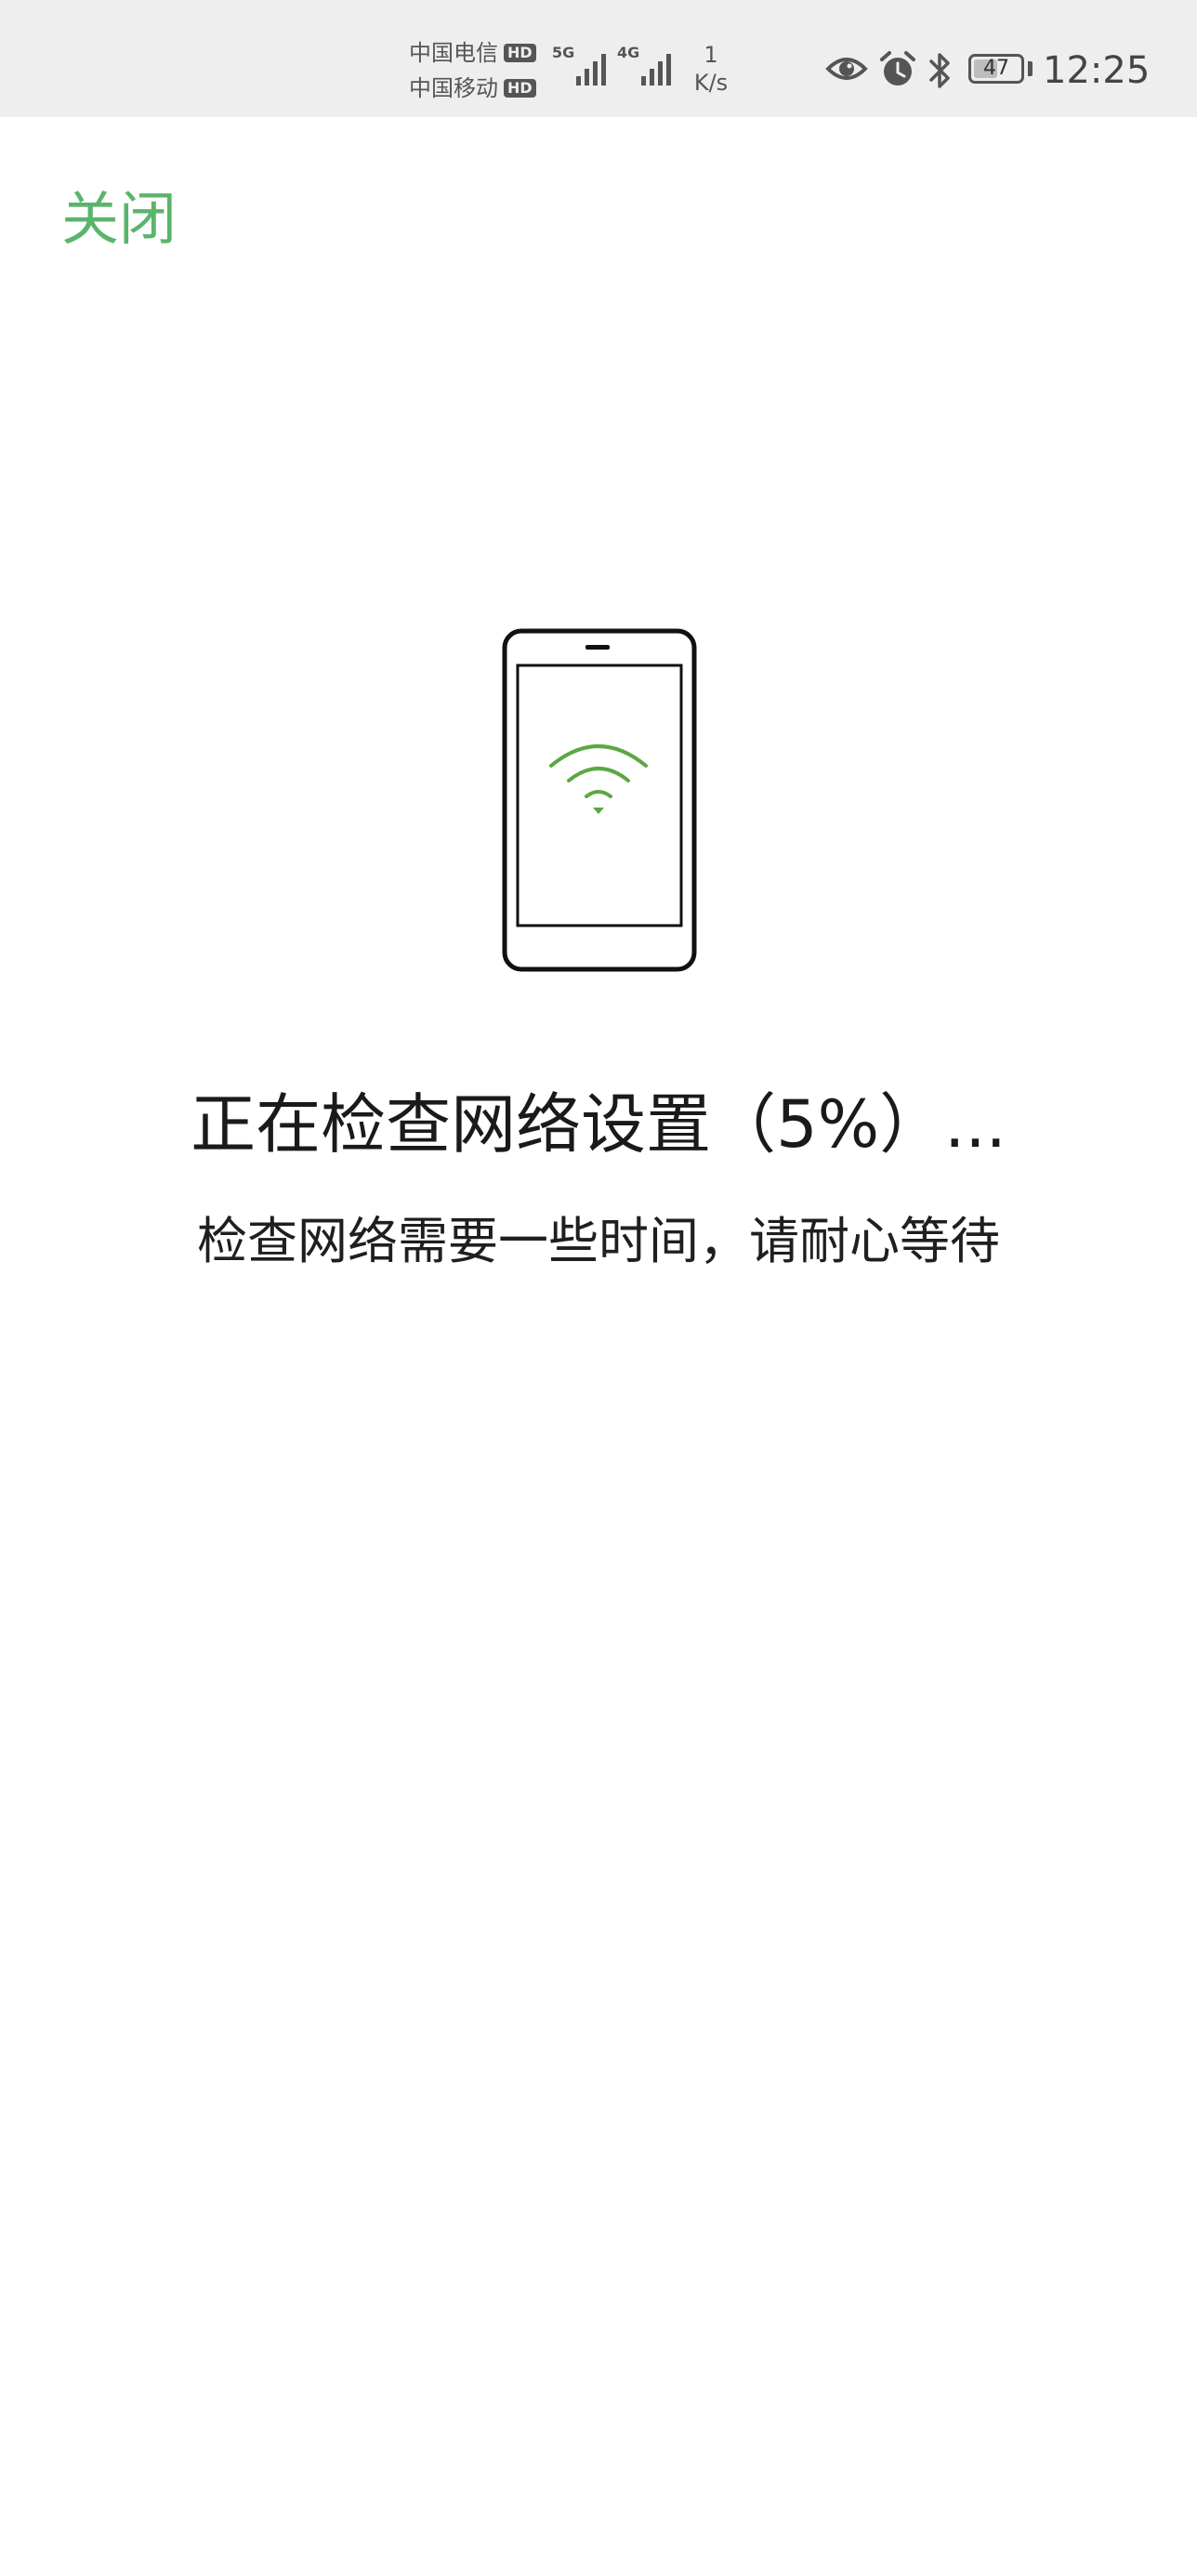 This screenshot has width=1197, height=2576. I want to click on progress-subtitle: 检查网络需要一些时间，请耐心等待, so click(598, 1241).